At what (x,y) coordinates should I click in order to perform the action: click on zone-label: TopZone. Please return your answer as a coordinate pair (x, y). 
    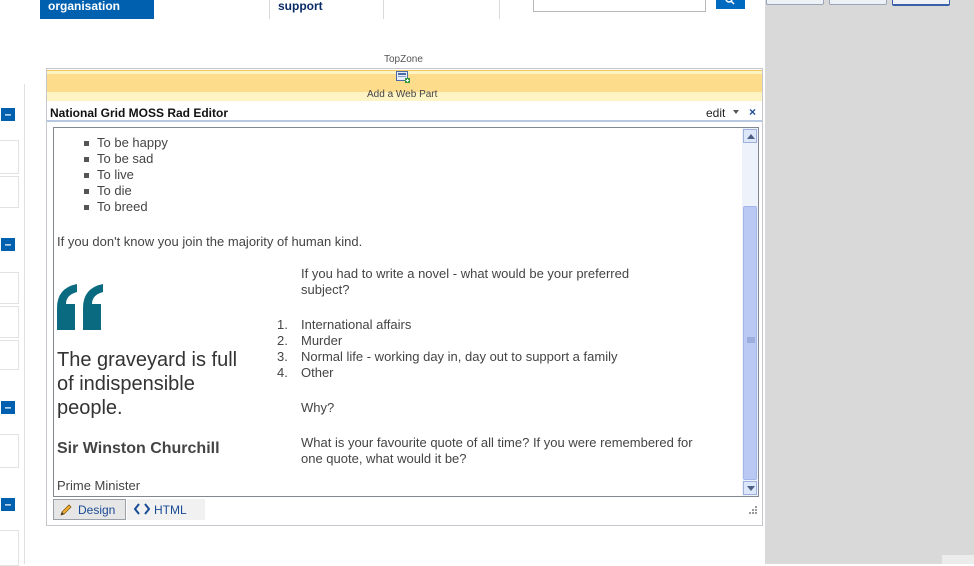
    Looking at the image, I should click on (403, 59).